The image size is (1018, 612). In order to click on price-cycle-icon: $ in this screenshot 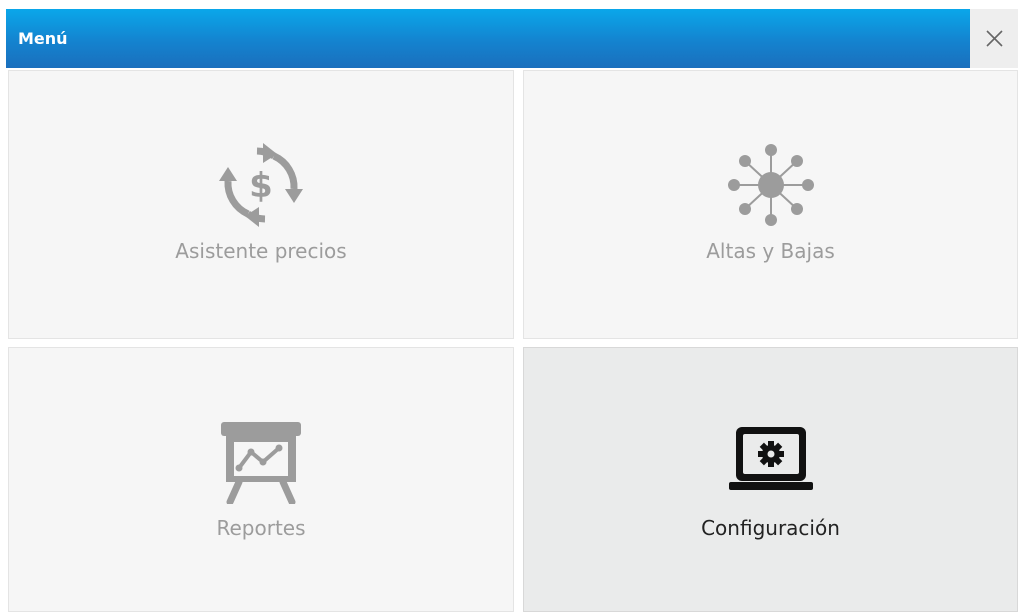, I will do `click(261, 185)`.